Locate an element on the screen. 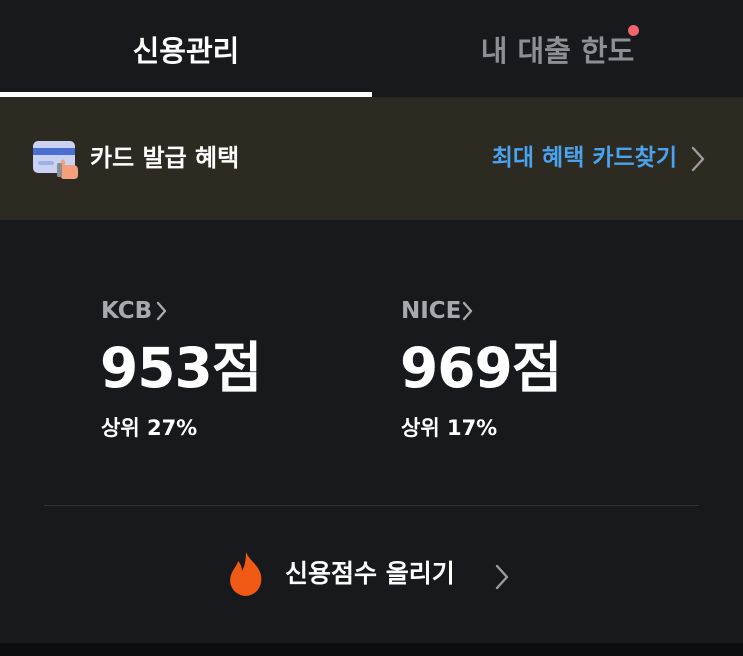  tab-credit-management: 신용관리 is located at coordinates (186, 48).